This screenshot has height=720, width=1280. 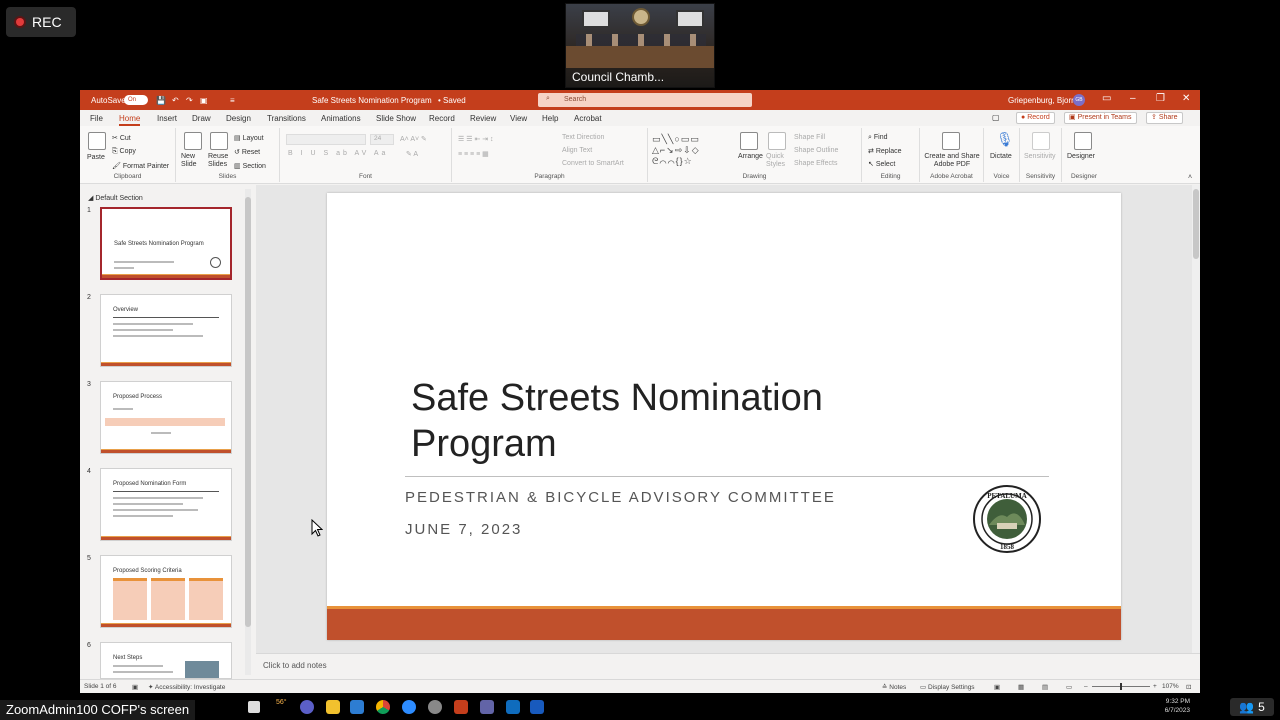 I want to click on find-button: ⌕ Find, so click(x=878, y=138).